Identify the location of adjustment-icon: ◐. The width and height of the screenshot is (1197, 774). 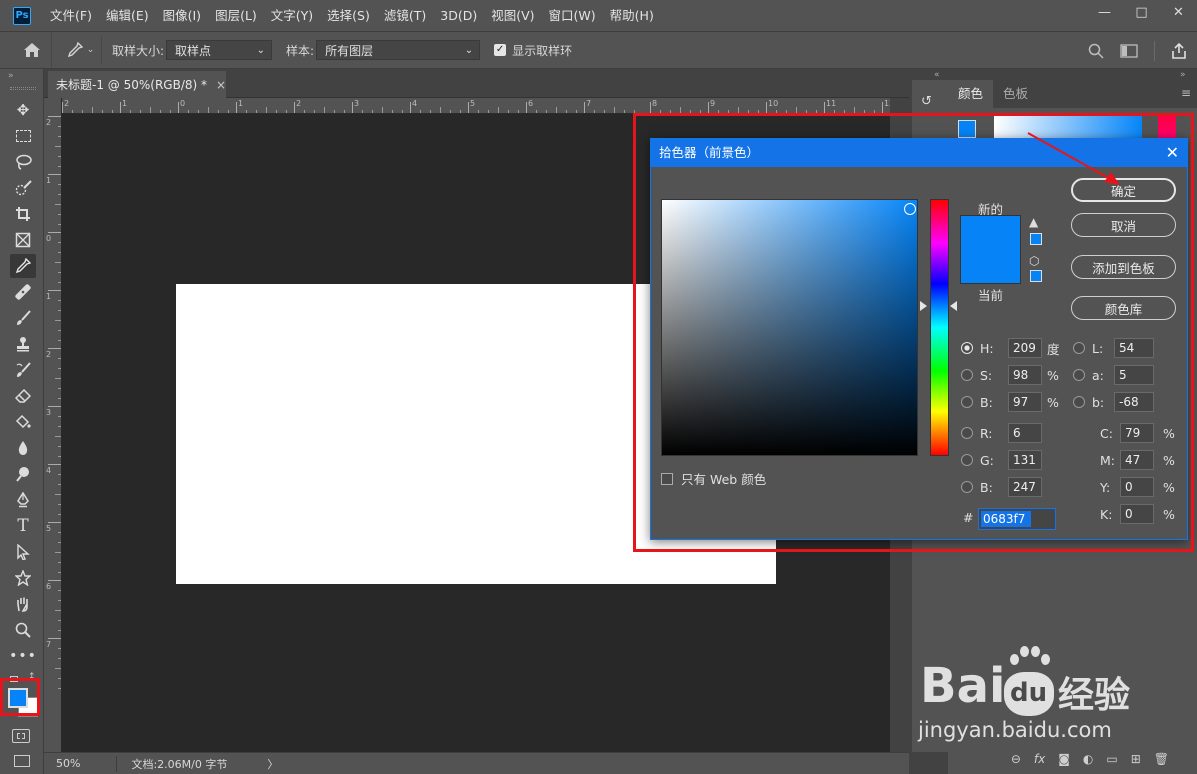
(1088, 759).